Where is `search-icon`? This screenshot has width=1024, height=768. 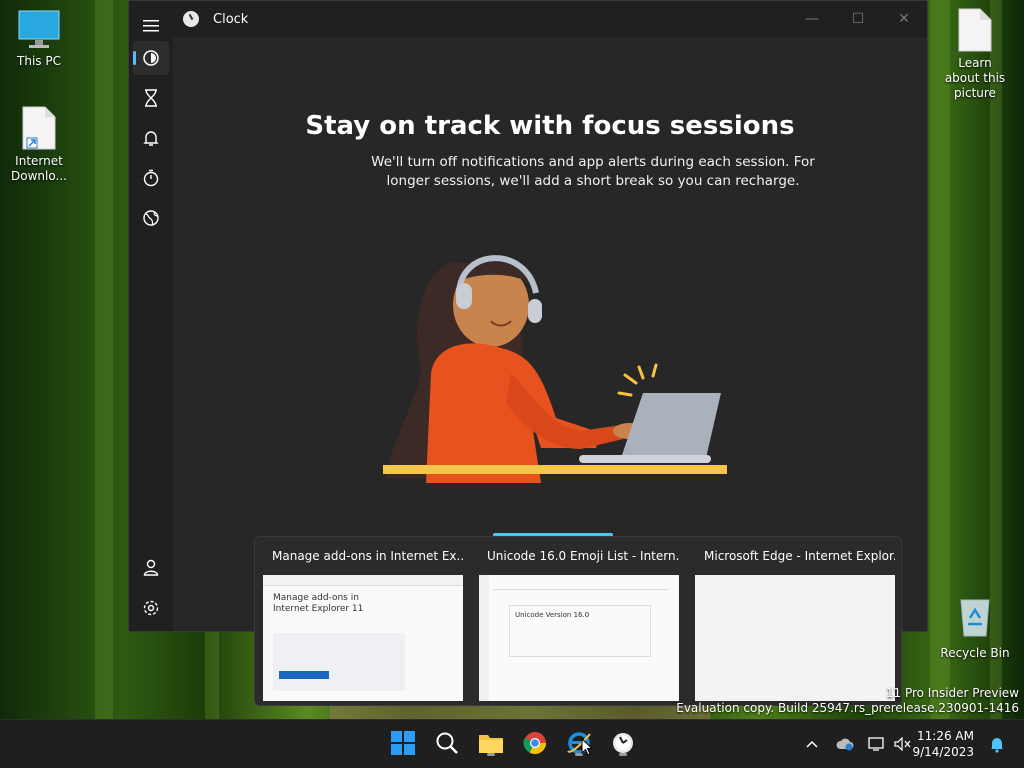
search-icon is located at coordinates (447, 743).